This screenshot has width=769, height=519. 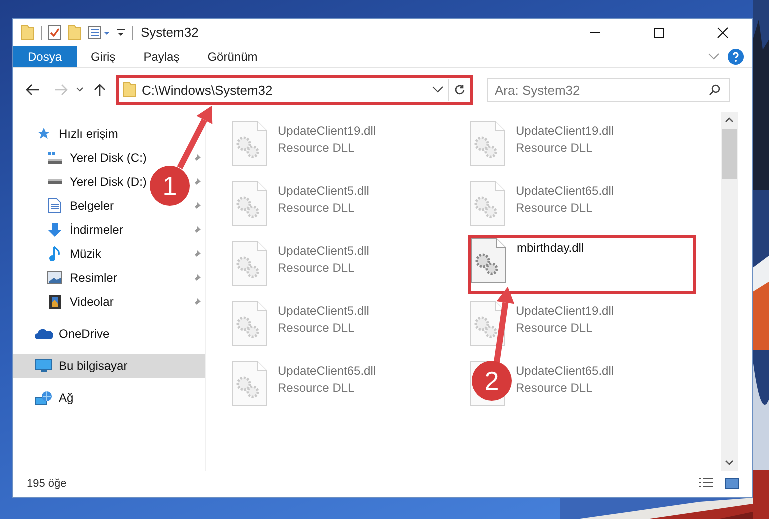 What do you see at coordinates (723, 32) in the screenshot?
I see `close-icon` at bounding box center [723, 32].